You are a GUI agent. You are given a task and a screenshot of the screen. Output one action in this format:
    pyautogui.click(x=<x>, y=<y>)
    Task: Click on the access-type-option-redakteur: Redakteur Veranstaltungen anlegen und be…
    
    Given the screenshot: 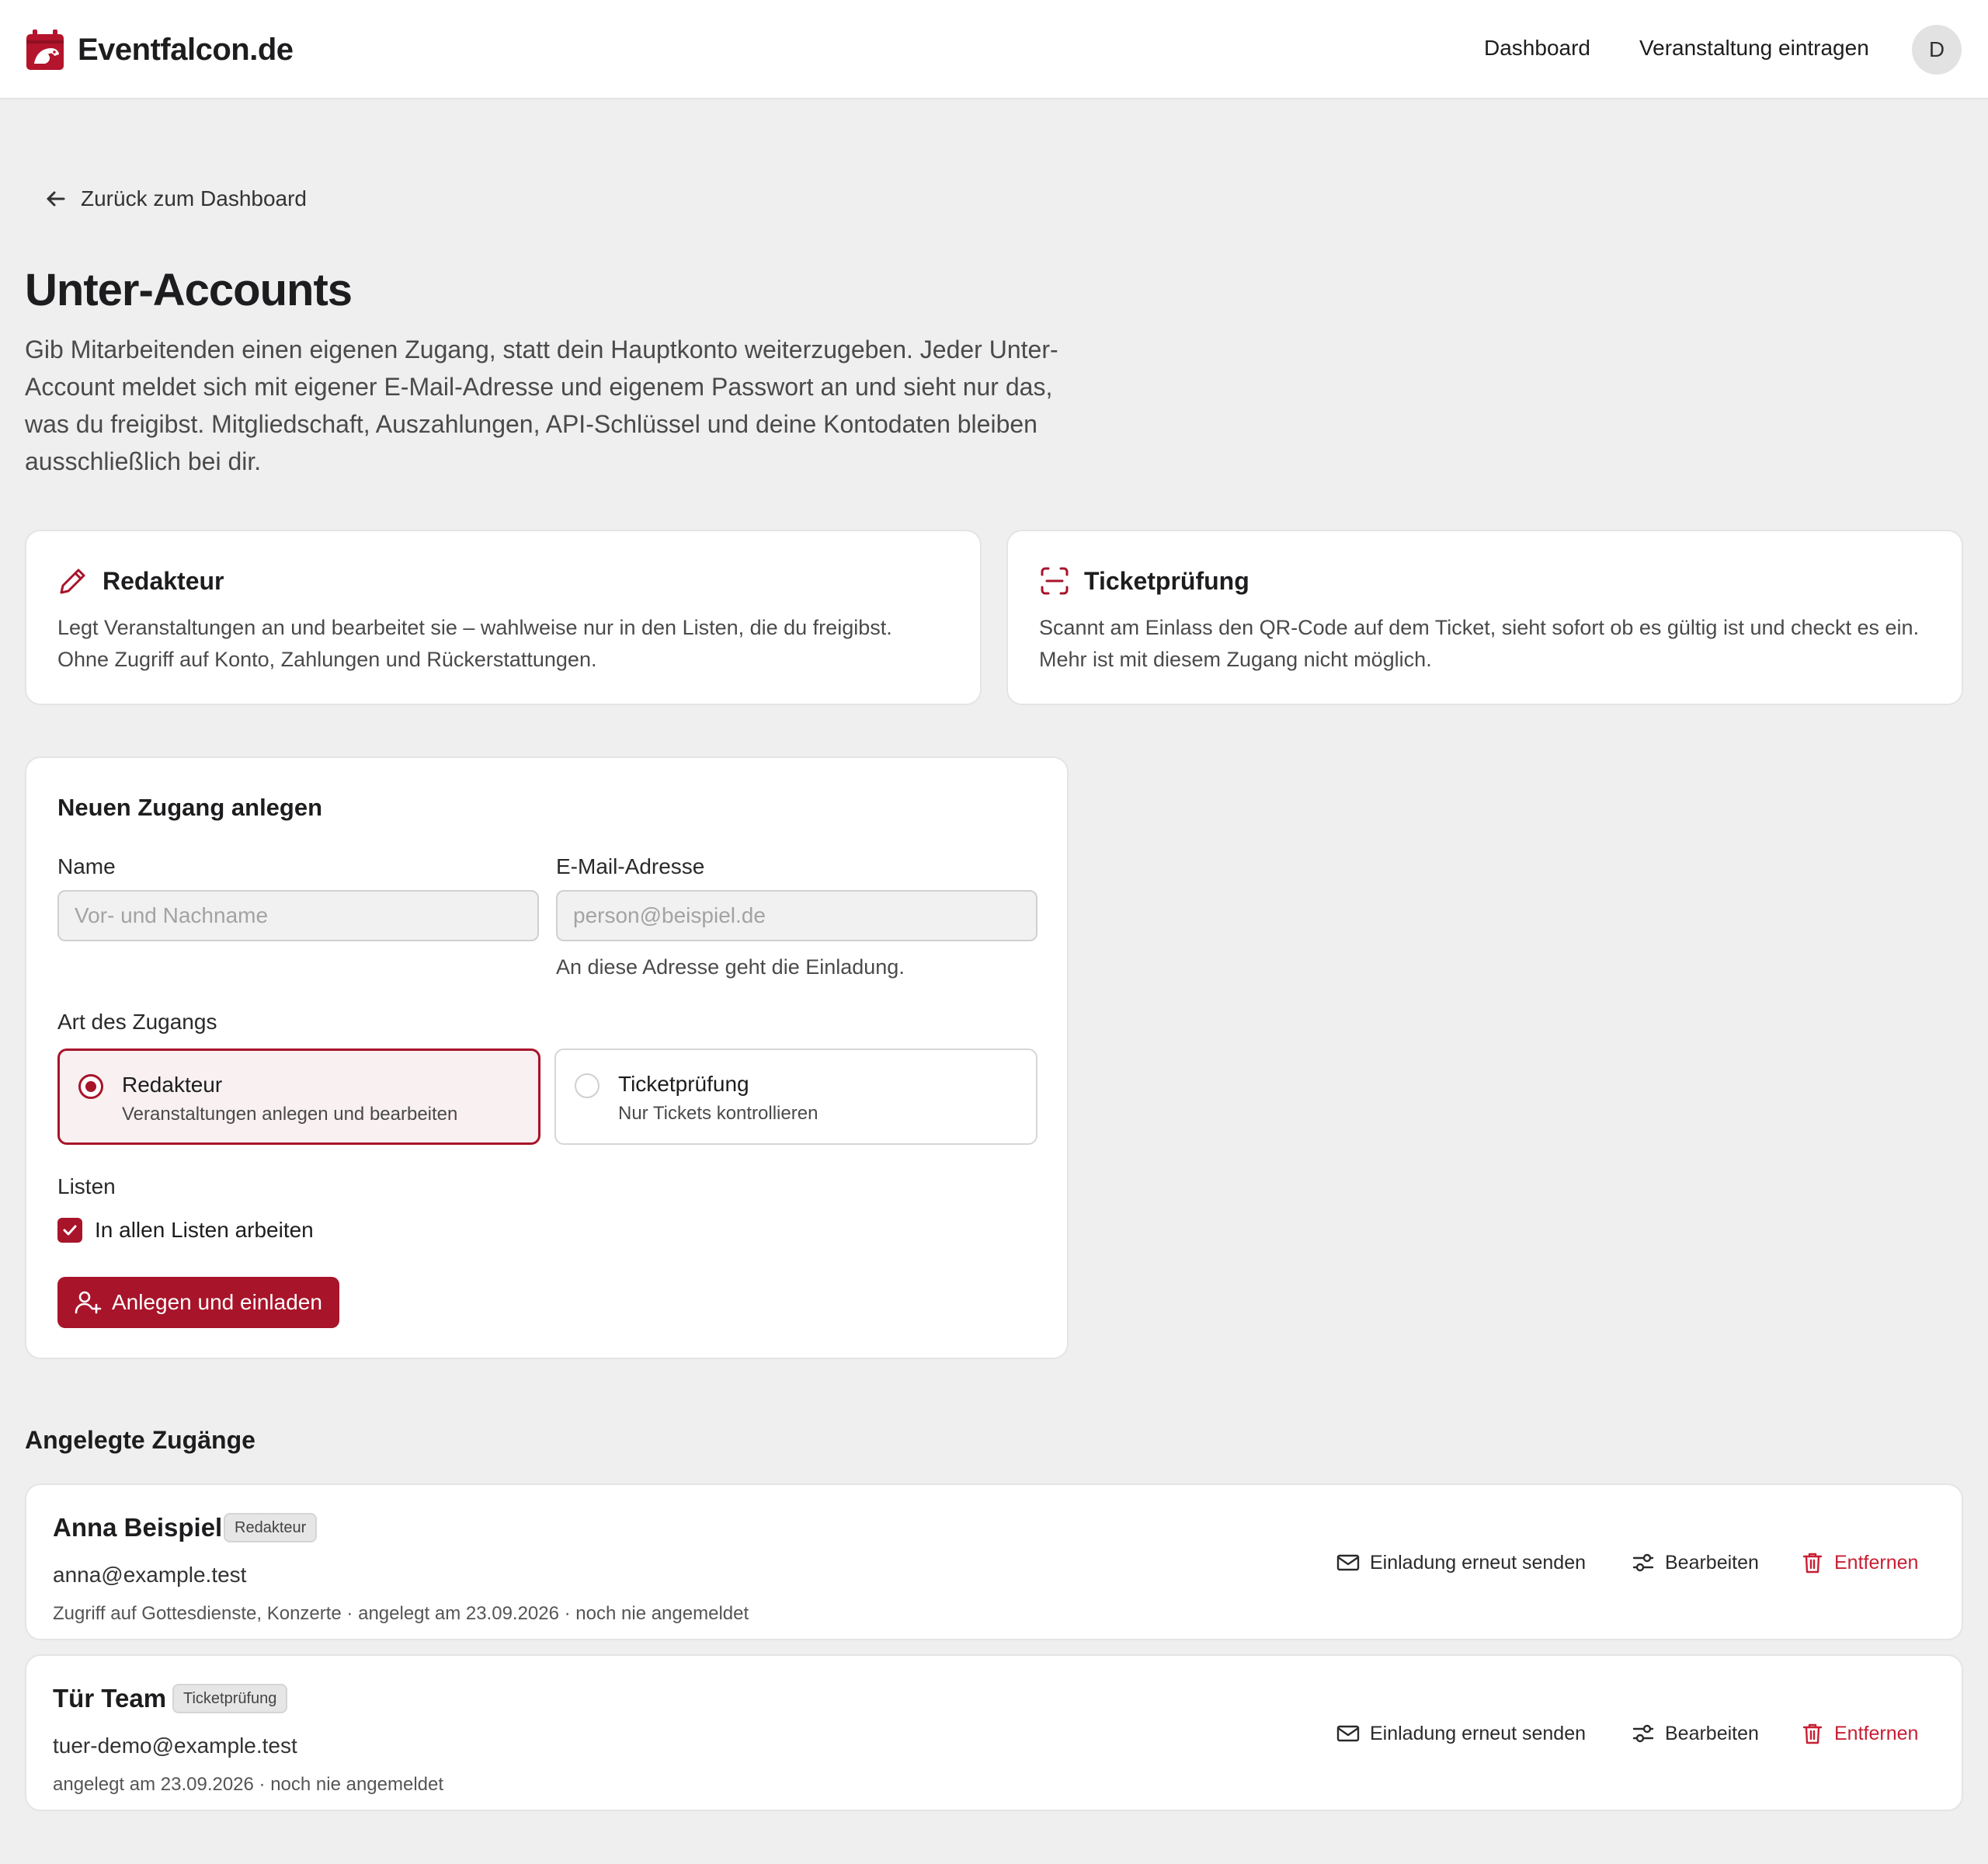 What is the action you would take?
    pyautogui.click(x=298, y=1096)
    